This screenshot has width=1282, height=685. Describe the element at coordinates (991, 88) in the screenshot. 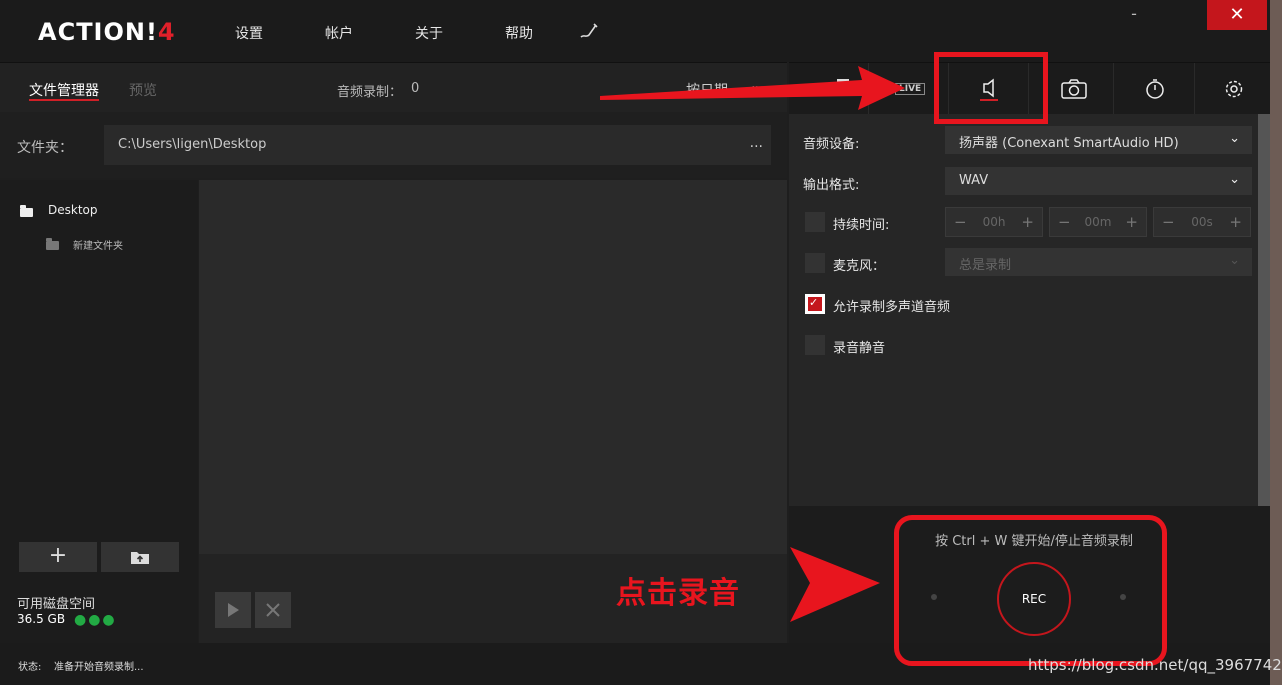

I see `annotation-highlight-audio-tab` at that location.